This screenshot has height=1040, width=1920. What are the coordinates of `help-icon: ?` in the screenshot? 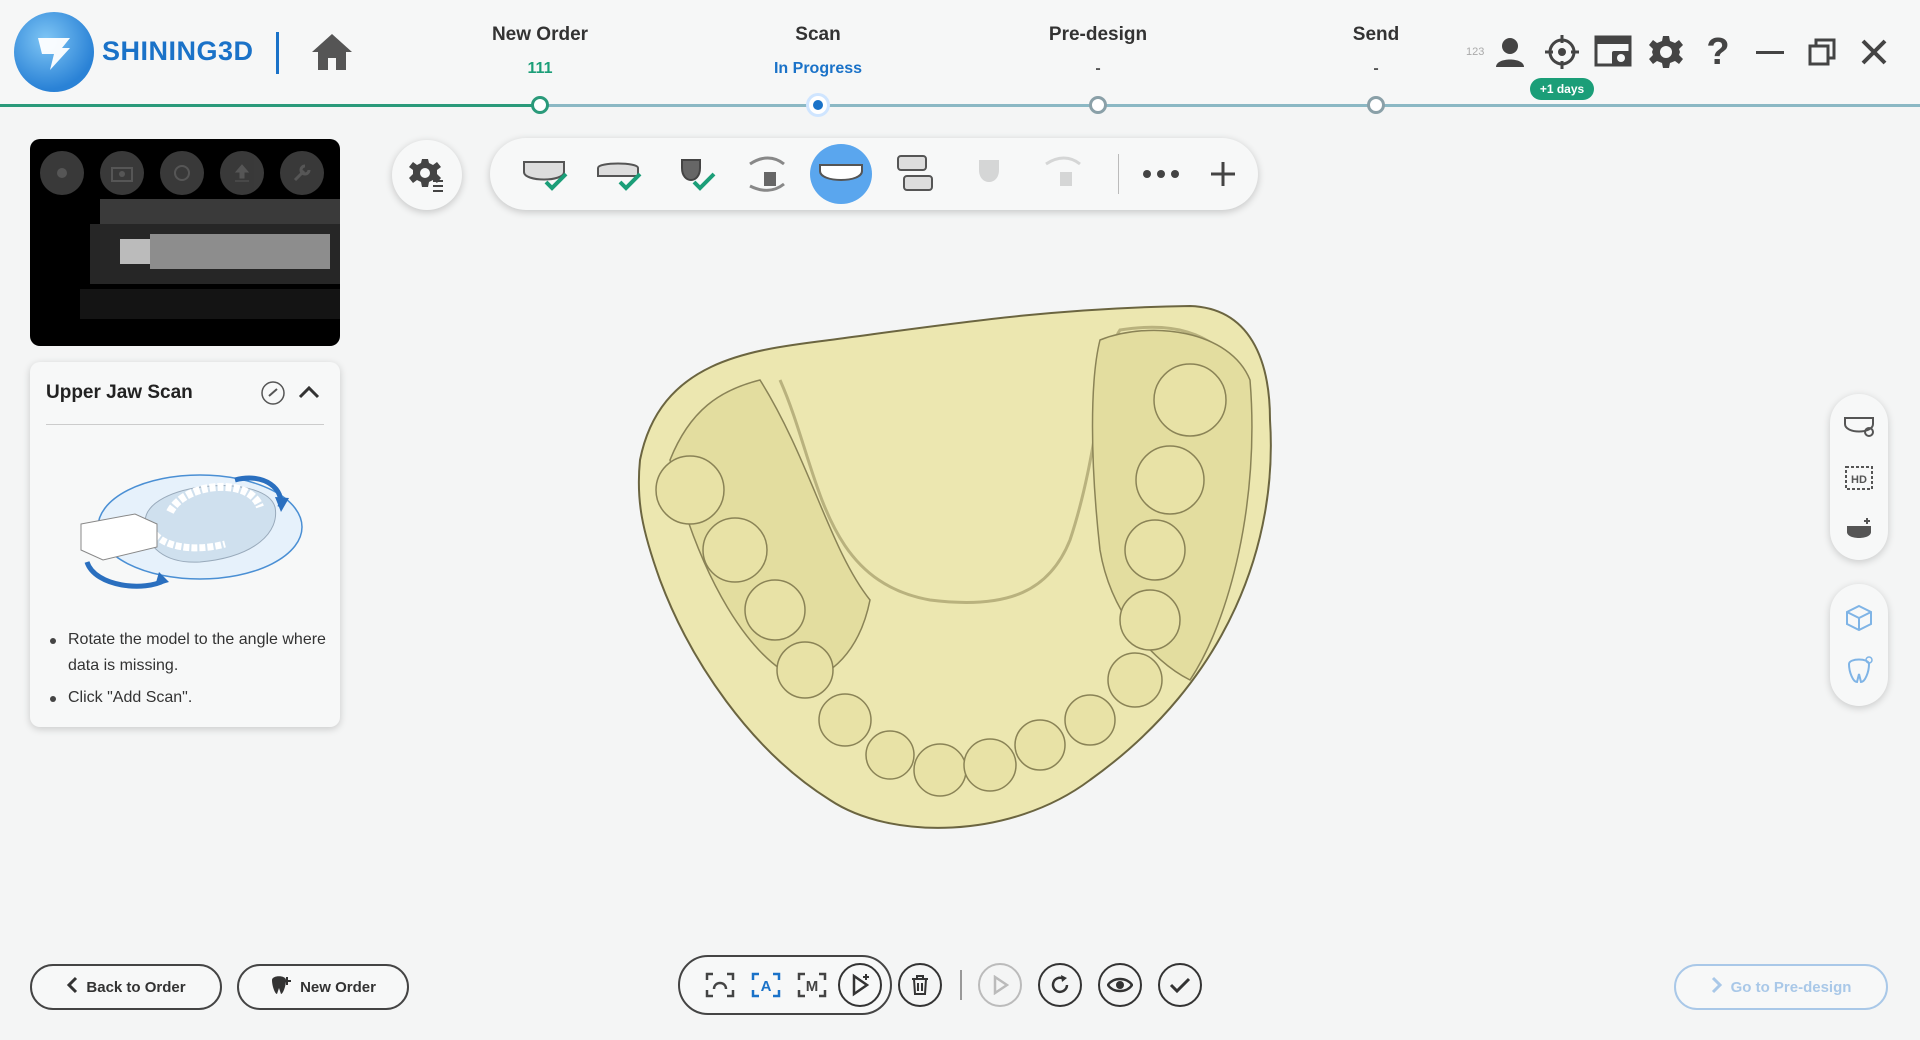 It's located at (1718, 52).